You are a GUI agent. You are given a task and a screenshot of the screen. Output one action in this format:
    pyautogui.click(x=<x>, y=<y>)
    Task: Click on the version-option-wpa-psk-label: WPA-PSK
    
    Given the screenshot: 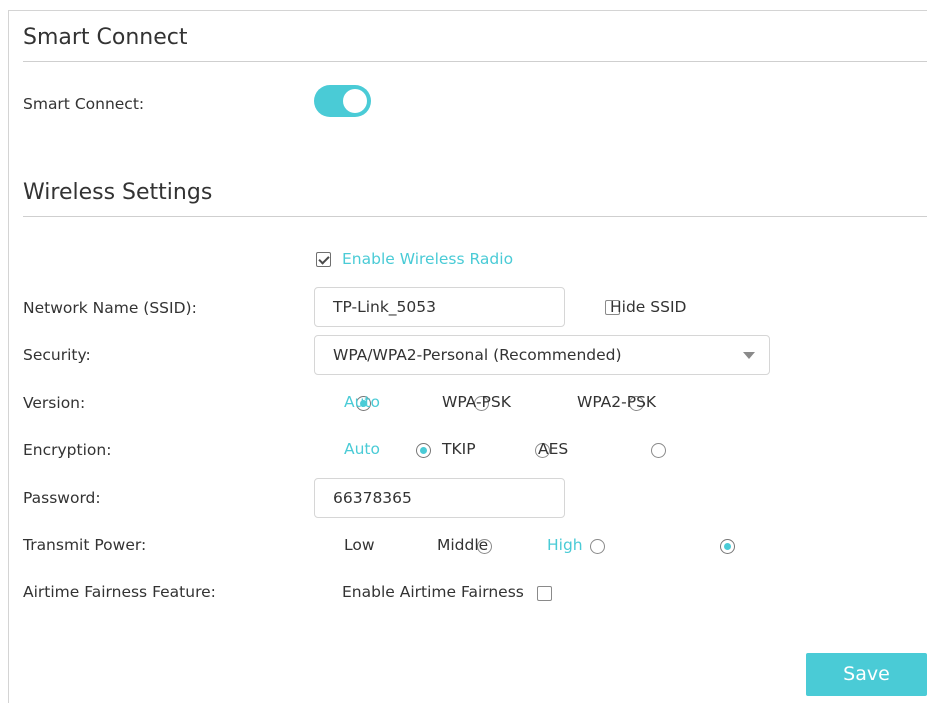 What is the action you would take?
    pyautogui.click(x=476, y=402)
    